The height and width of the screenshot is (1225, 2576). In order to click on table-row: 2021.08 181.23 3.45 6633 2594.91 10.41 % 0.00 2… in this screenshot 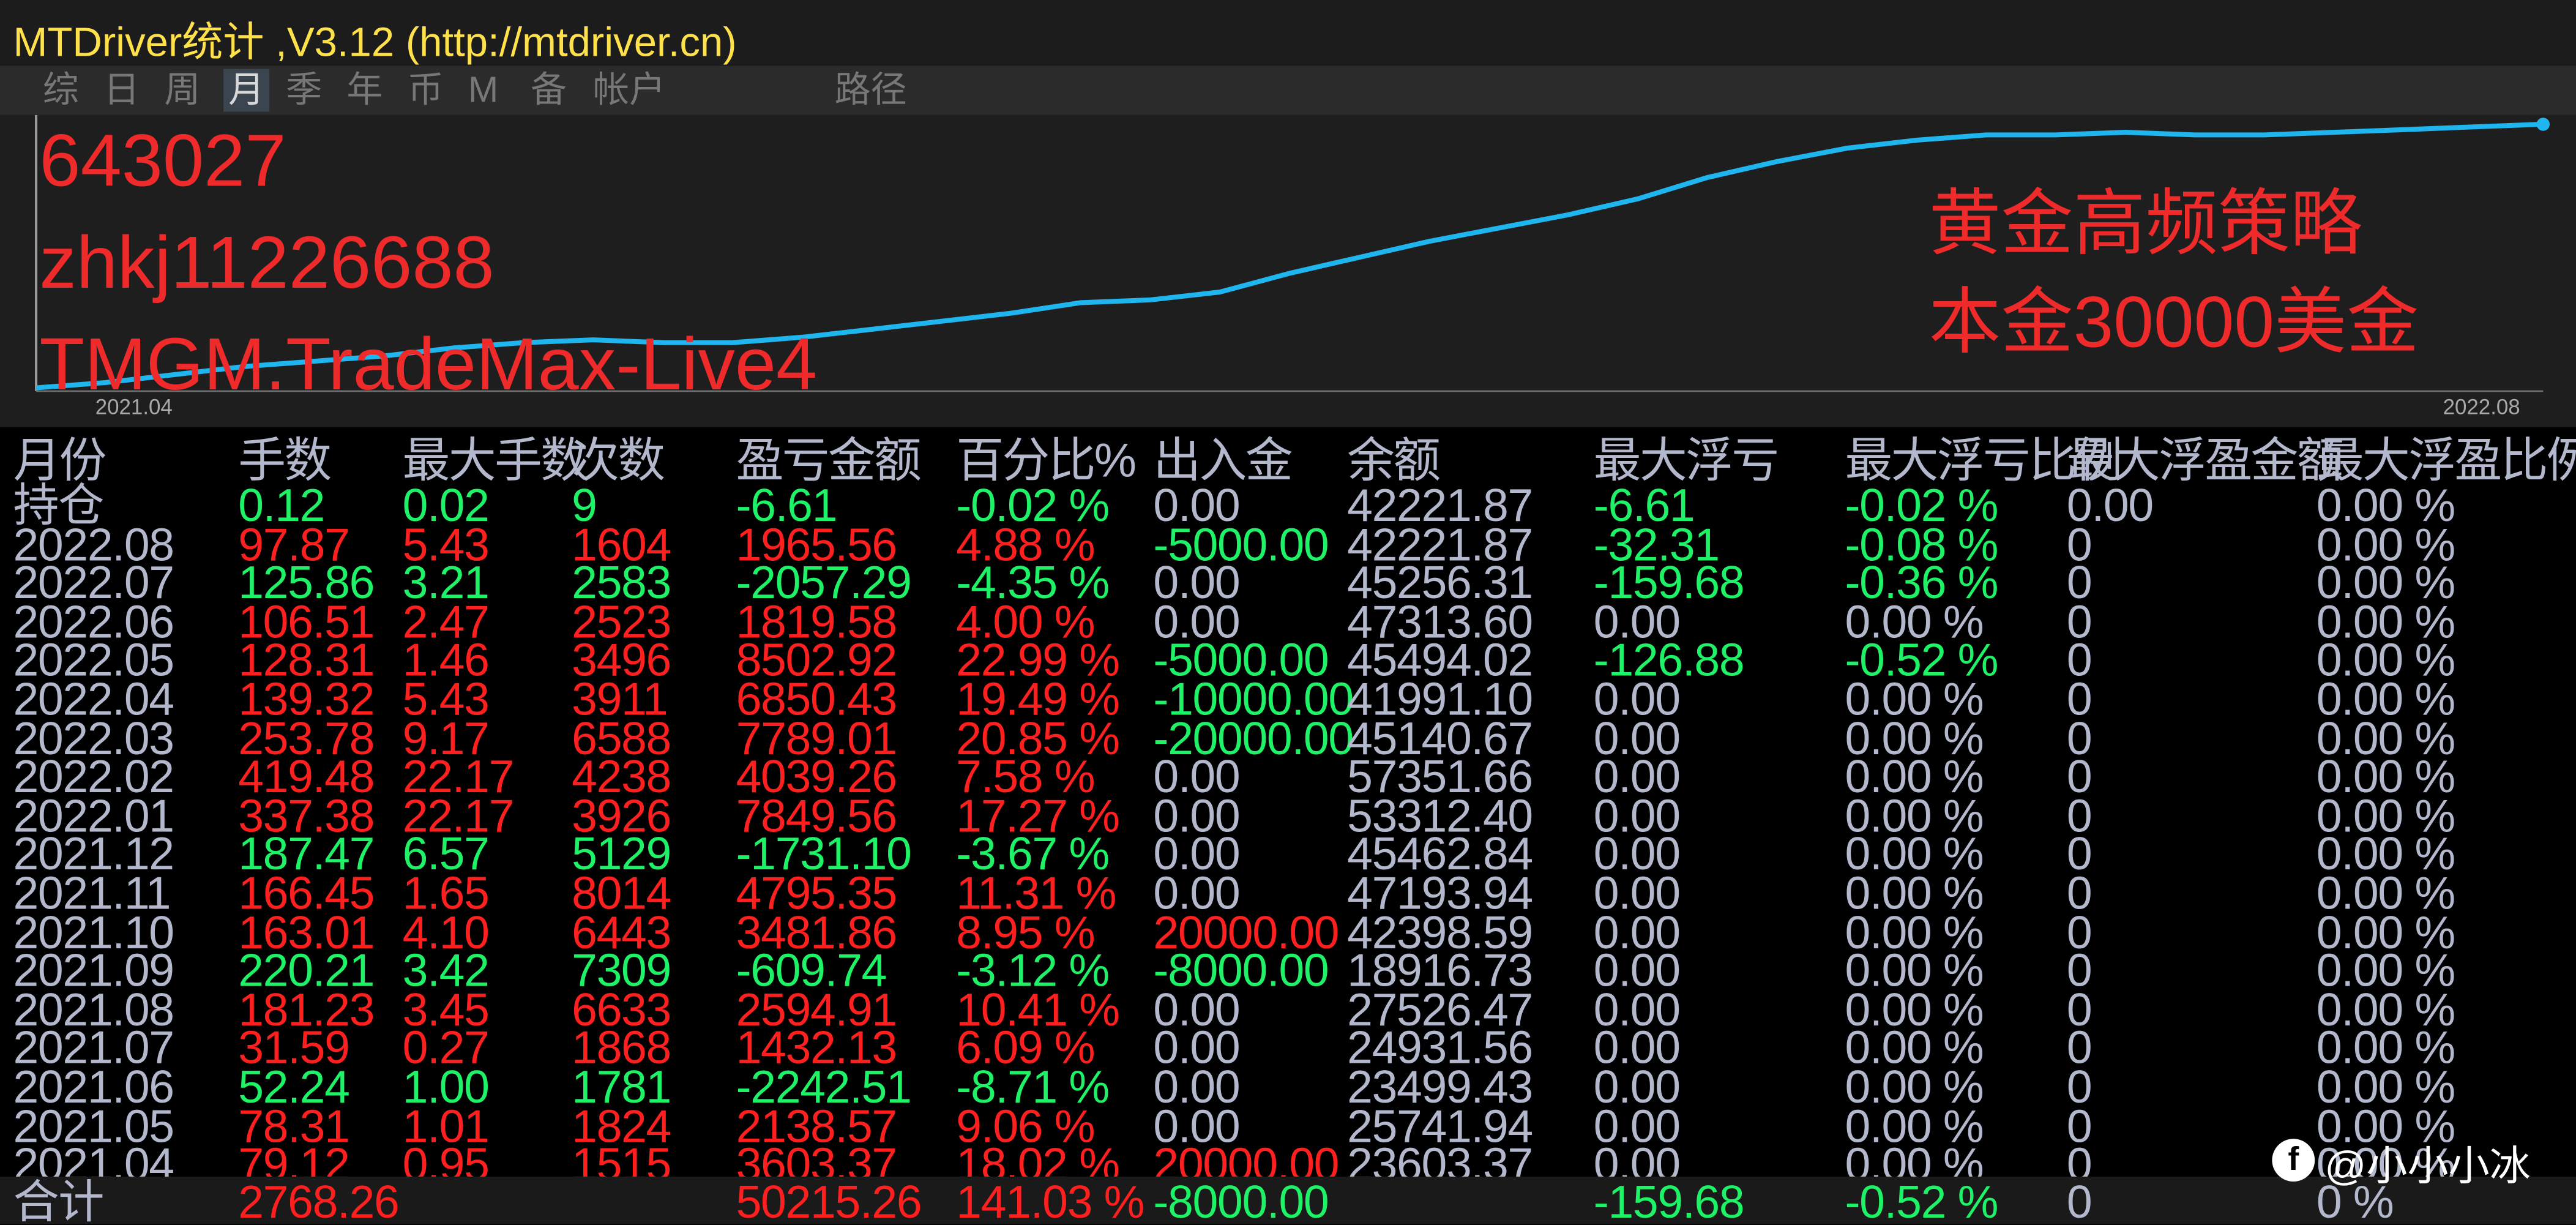, I will do `click(1288, 1010)`.